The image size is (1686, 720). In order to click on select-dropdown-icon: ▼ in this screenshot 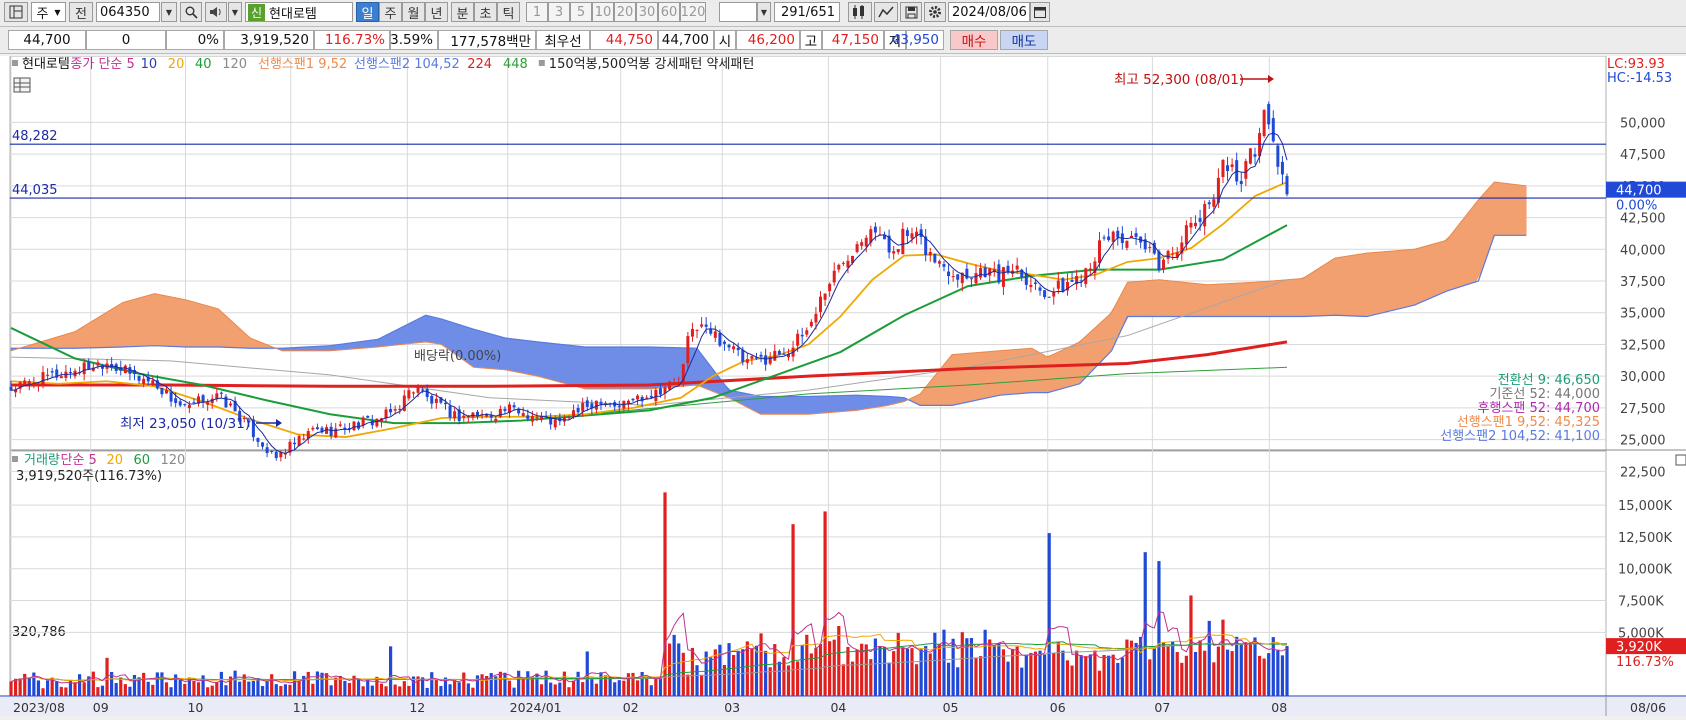, I will do `click(764, 12)`.